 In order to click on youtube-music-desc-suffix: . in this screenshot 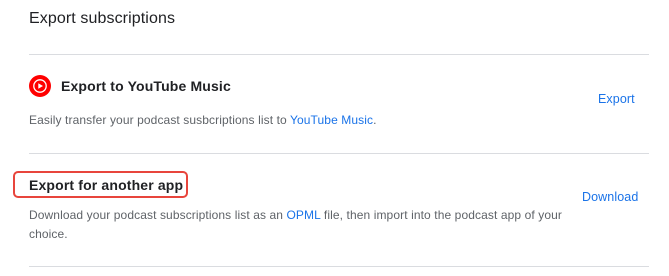, I will do `click(375, 120)`.